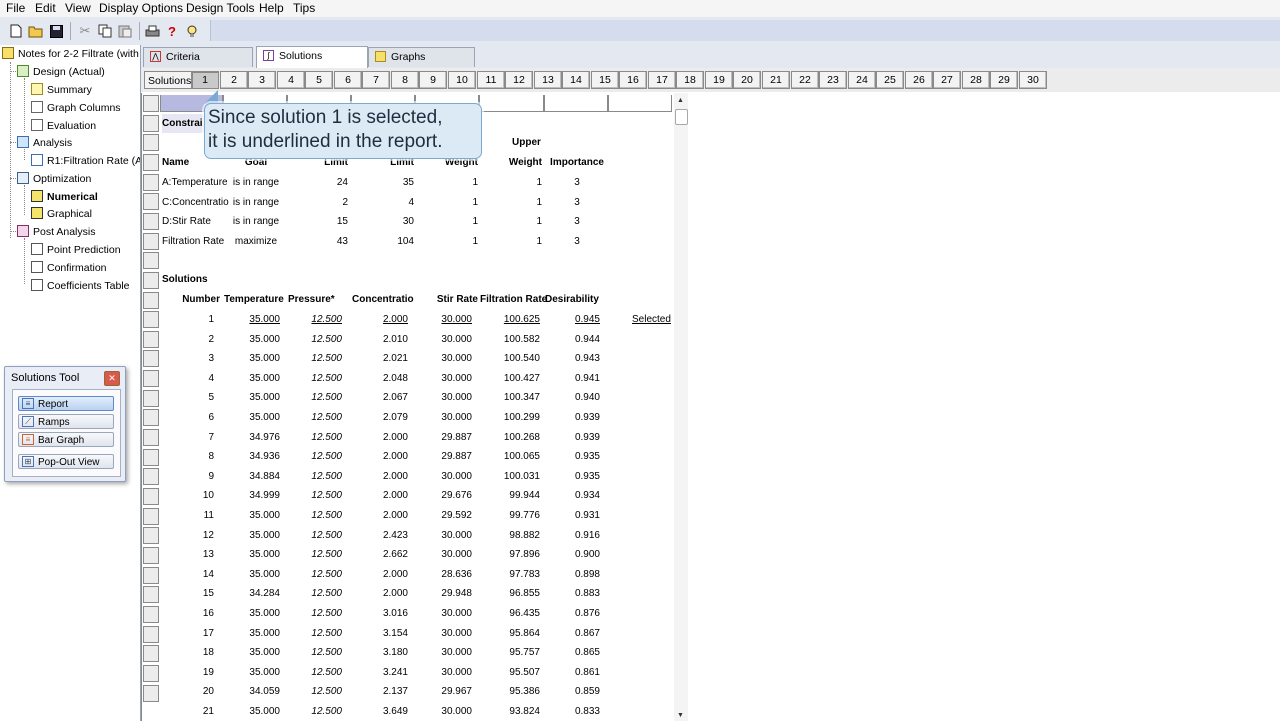 This screenshot has height=721, width=1280. I want to click on tree-evaluation: Evaluation, so click(63, 126).